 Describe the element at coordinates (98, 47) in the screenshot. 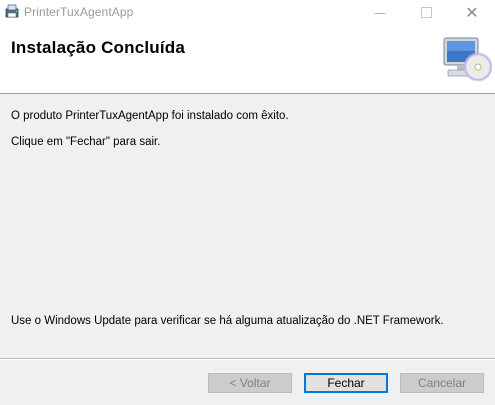

I see `page-title: Instalação Concluída` at that location.